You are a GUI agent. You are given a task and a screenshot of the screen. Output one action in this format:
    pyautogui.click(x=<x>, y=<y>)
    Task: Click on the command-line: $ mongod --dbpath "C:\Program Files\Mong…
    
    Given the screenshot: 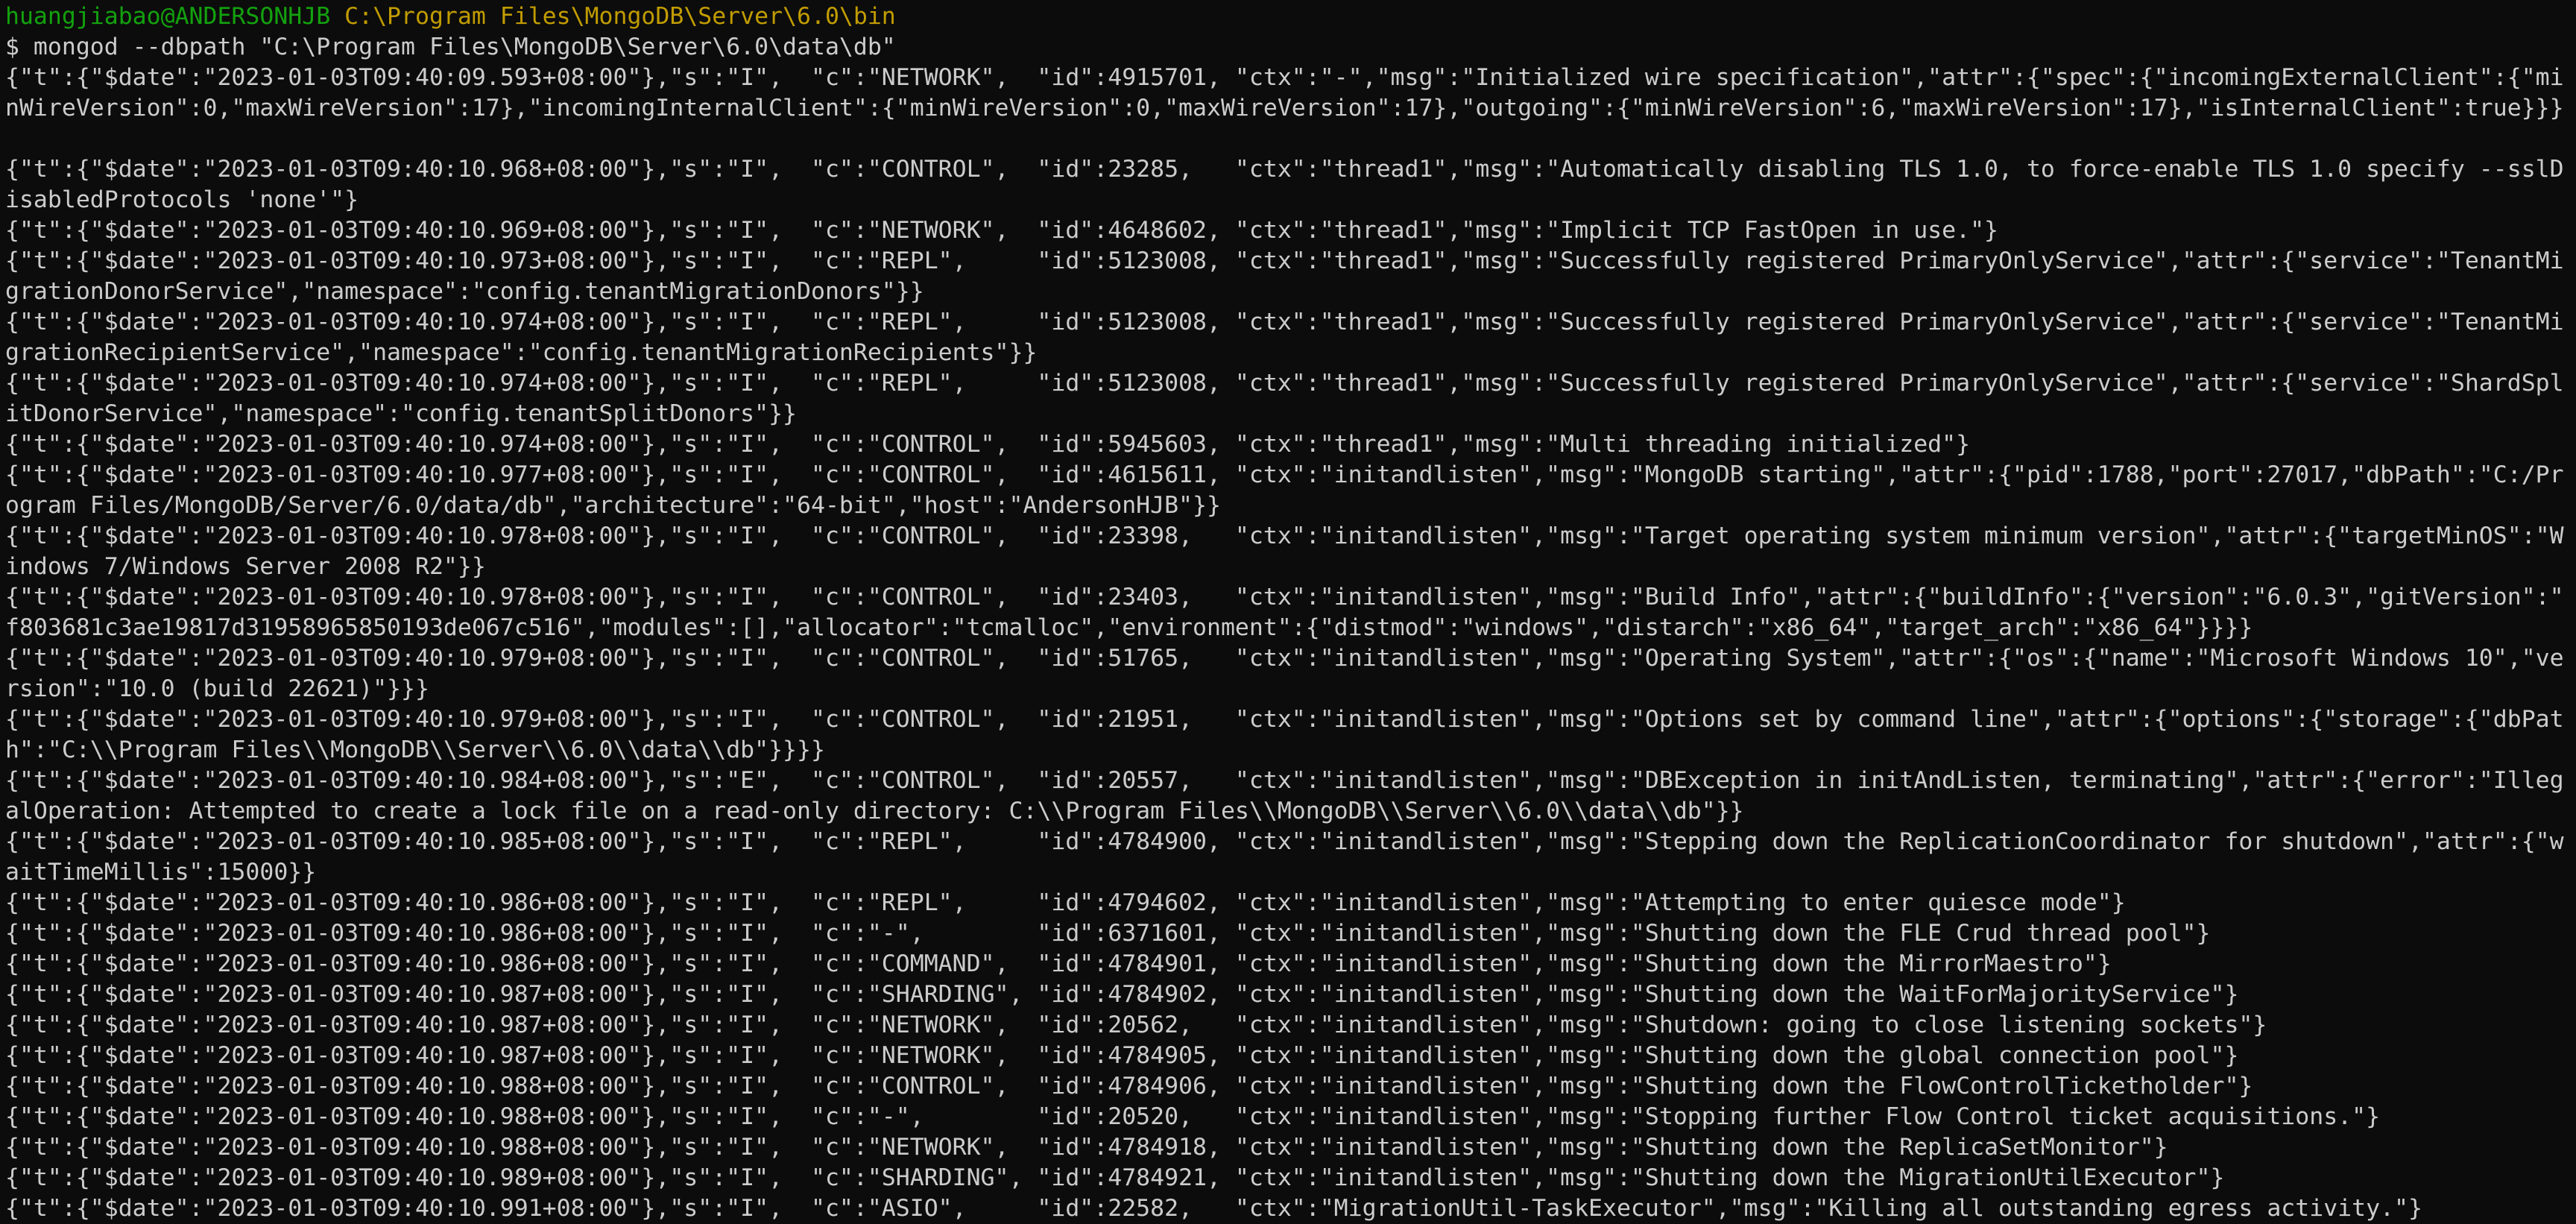 What is the action you would take?
    pyautogui.click(x=1290, y=47)
    